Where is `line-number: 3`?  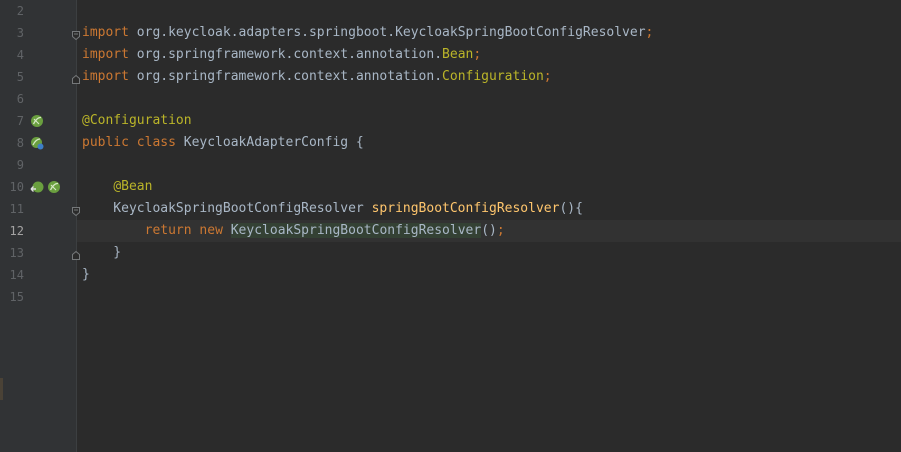
line-number: 3 is located at coordinates (20, 33).